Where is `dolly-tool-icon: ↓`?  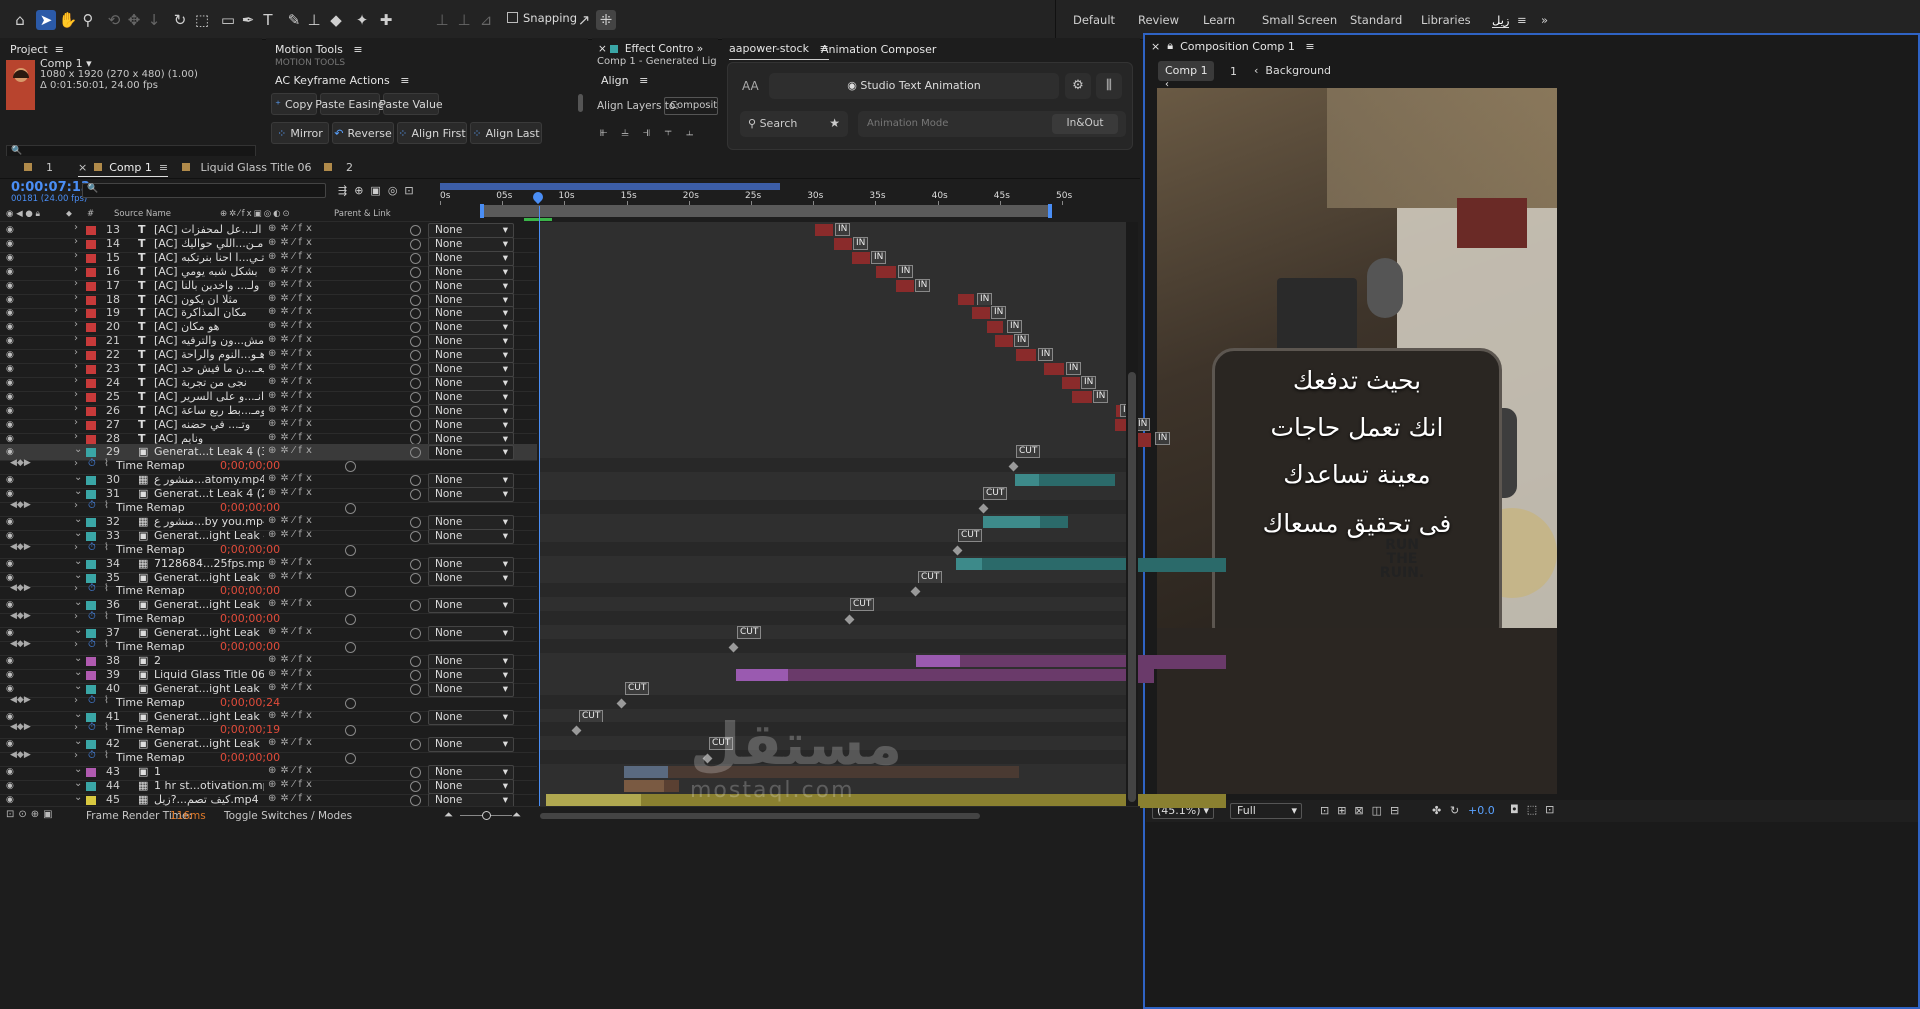 dolly-tool-icon: ↓ is located at coordinates (154, 20).